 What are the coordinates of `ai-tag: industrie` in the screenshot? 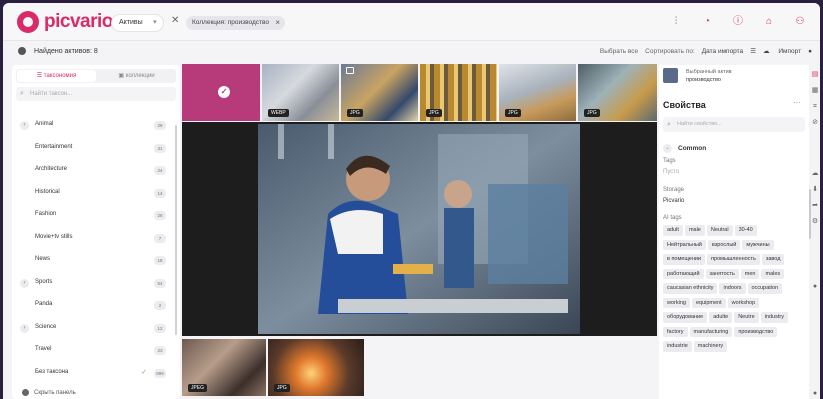 It's located at (677, 346).